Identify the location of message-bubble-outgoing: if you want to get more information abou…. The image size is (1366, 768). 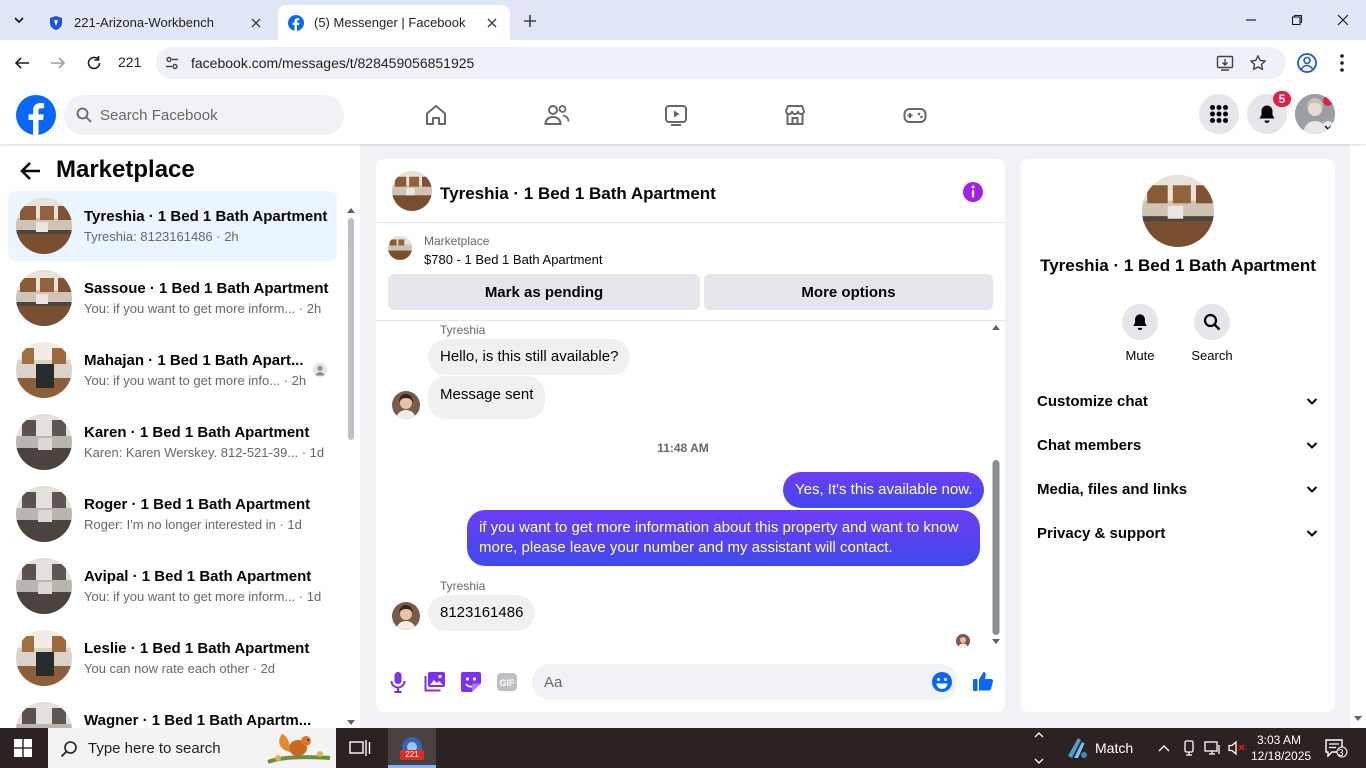
(723, 538).